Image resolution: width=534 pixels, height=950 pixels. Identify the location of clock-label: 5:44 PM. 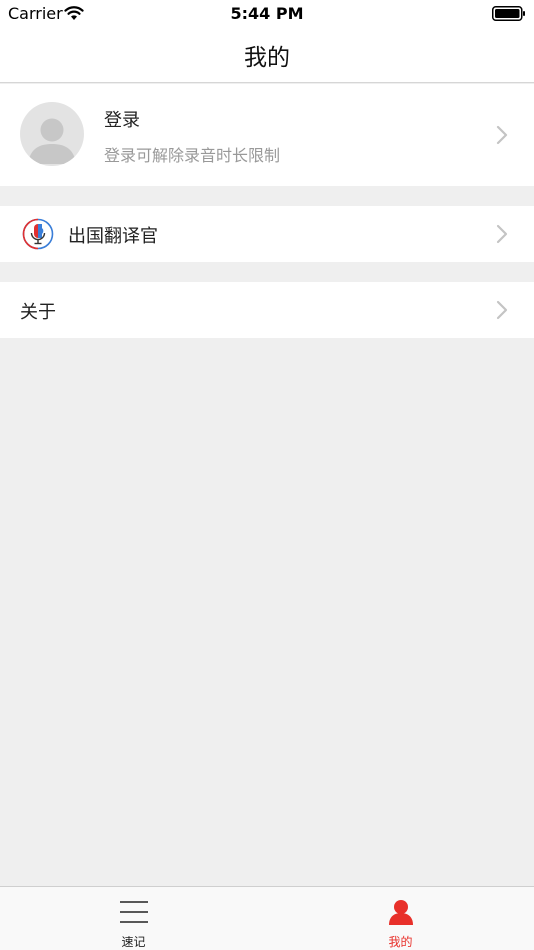
(267, 13).